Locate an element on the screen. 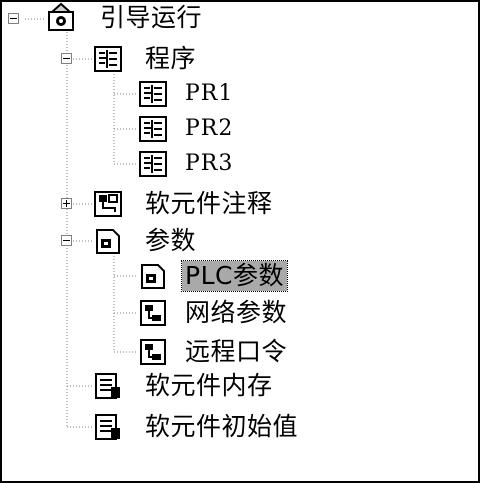  program-collapse-toggle is located at coordinates (66, 58).